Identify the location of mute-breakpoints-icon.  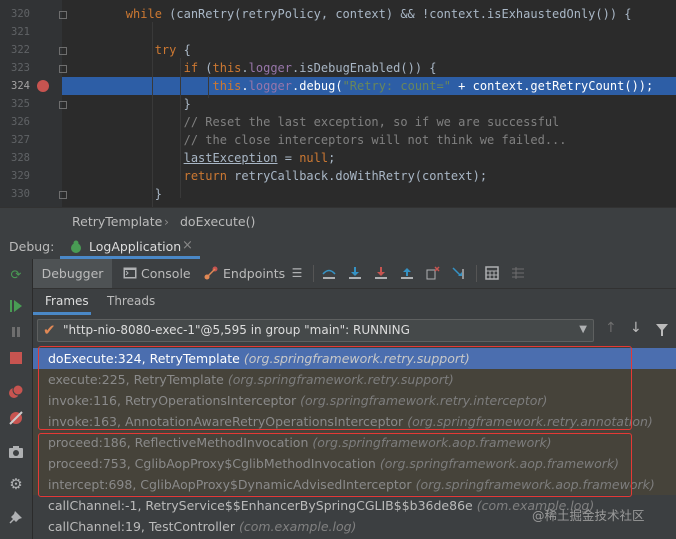
(16, 418).